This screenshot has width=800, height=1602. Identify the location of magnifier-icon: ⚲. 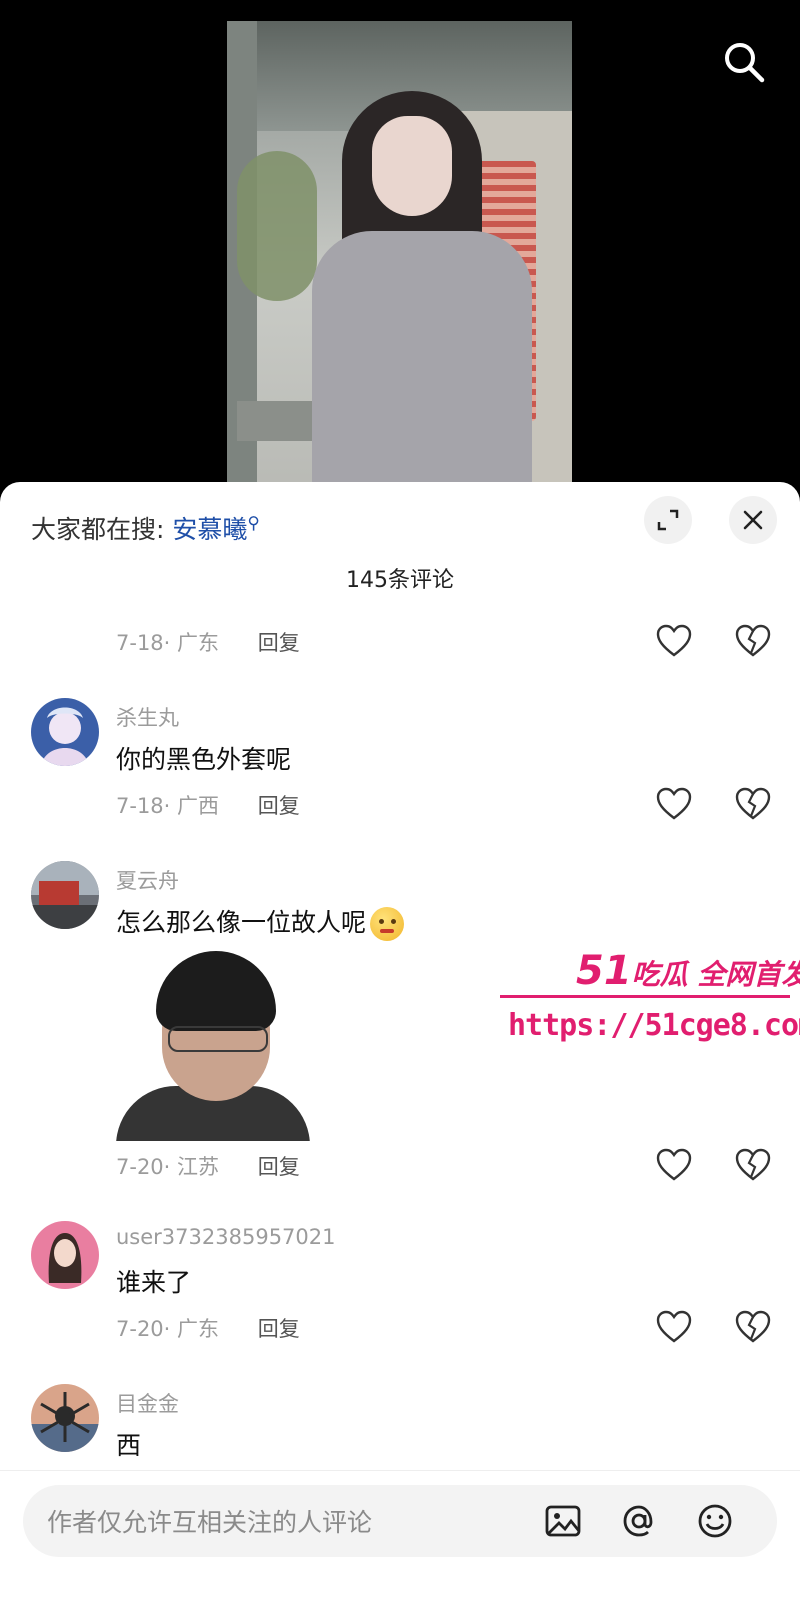
(253, 523).